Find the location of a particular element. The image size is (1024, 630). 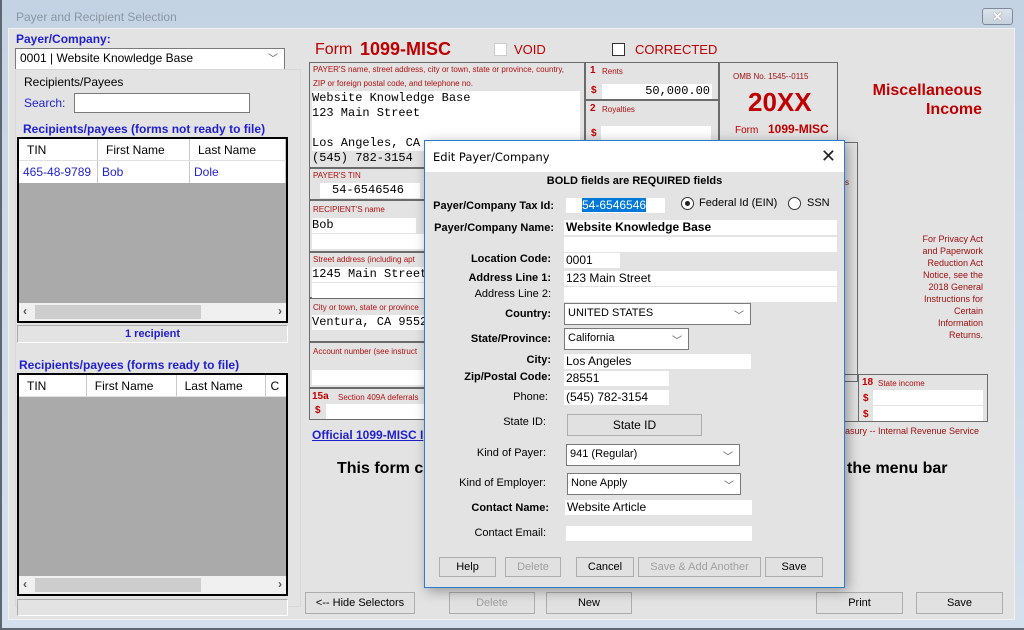

city-field: Ventura, CA 9552 is located at coordinates (369, 322).